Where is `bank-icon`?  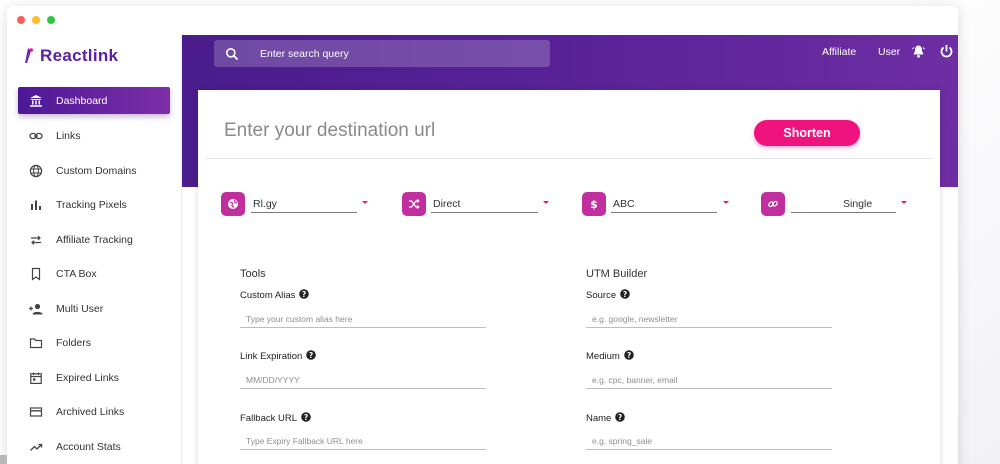
bank-icon is located at coordinates (36, 101).